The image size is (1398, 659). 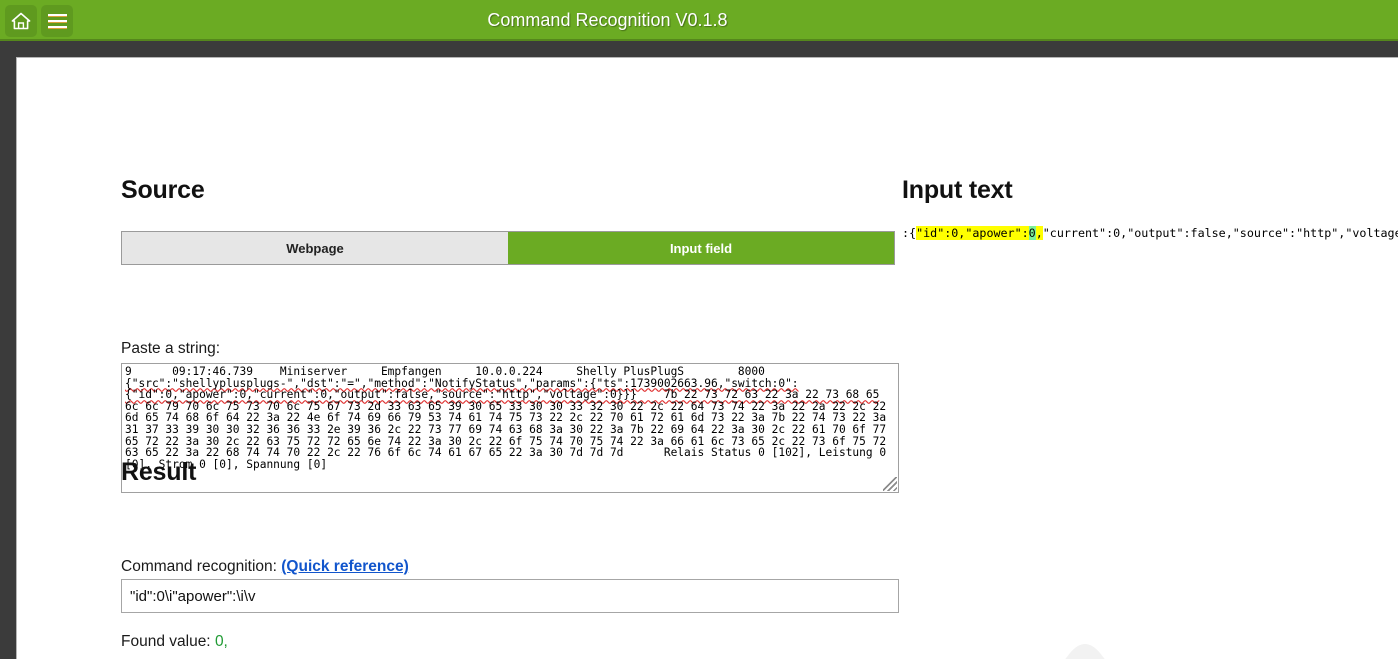 What do you see at coordinates (957, 190) in the screenshot?
I see `input-text-heading: Input text` at bounding box center [957, 190].